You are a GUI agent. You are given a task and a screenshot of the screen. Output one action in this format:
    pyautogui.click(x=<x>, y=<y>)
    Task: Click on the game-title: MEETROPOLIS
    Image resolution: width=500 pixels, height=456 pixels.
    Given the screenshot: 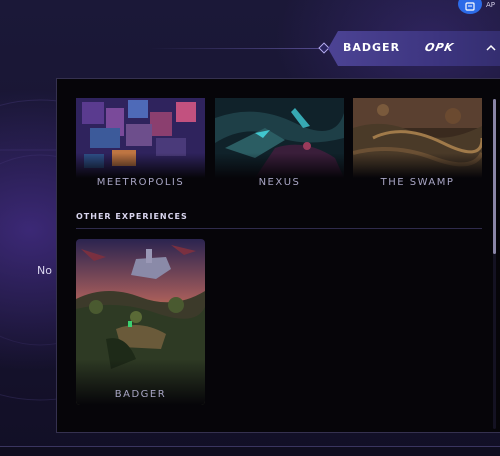 What is the action you would take?
    pyautogui.click(x=140, y=182)
    